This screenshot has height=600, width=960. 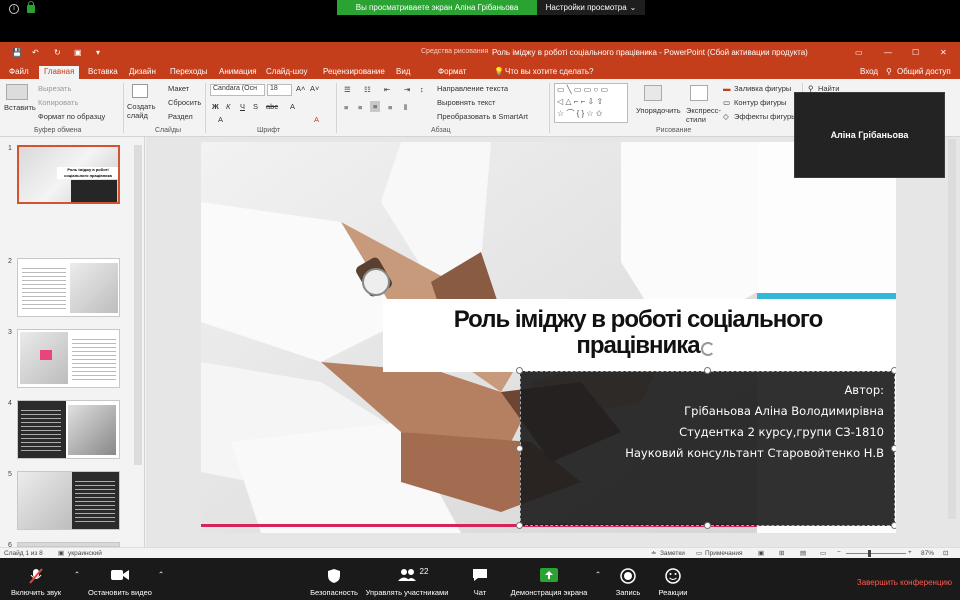 What do you see at coordinates (673, 592) in the screenshot?
I see `reactions-button: Реакции` at bounding box center [673, 592].